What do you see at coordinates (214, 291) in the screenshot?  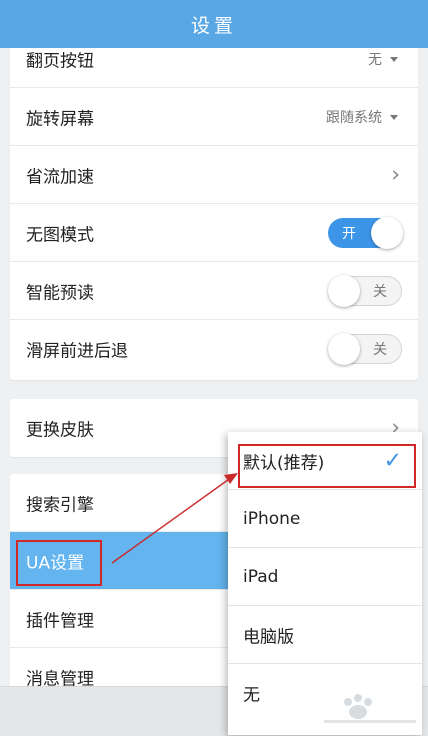 I see `setting-smart-preload: 智能预读 关` at bounding box center [214, 291].